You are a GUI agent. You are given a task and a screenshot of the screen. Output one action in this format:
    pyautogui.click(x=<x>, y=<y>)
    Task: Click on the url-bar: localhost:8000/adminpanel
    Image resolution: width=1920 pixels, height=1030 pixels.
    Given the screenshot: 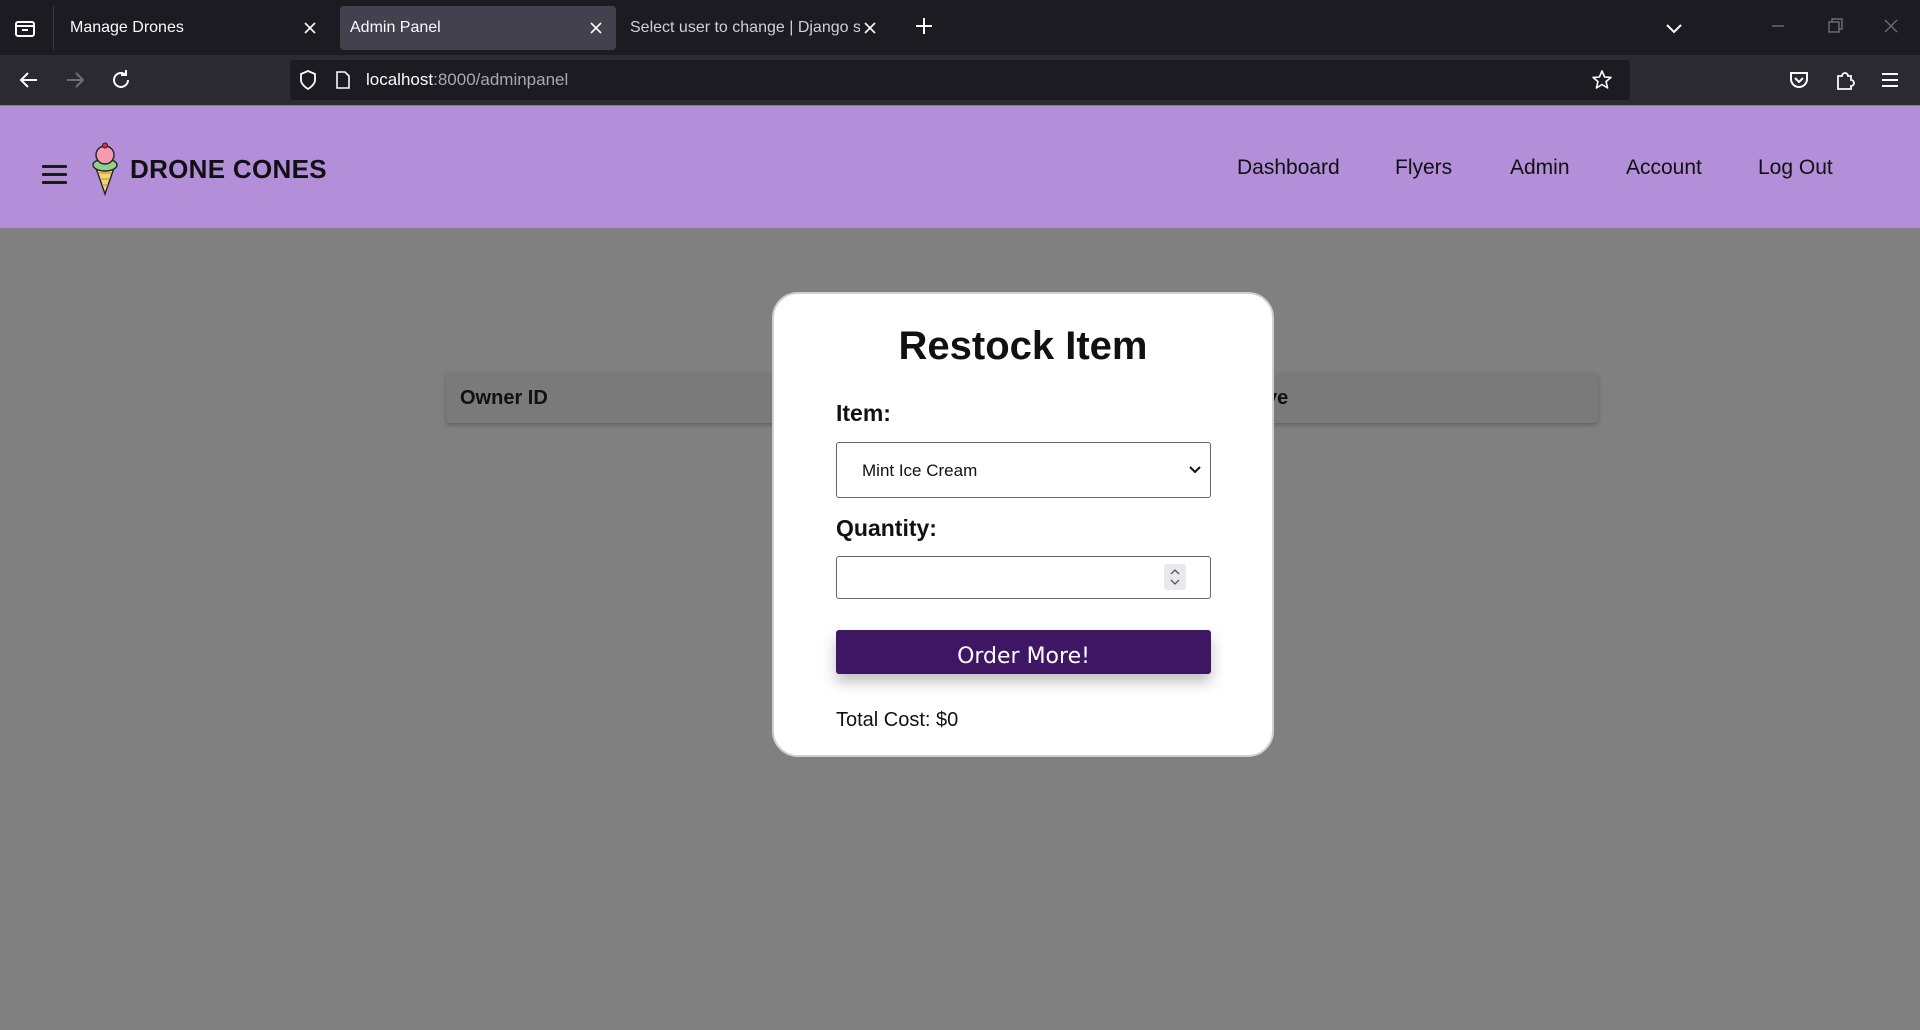 What is the action you would take?
    pyautogui.click(x=960, y=80)
    